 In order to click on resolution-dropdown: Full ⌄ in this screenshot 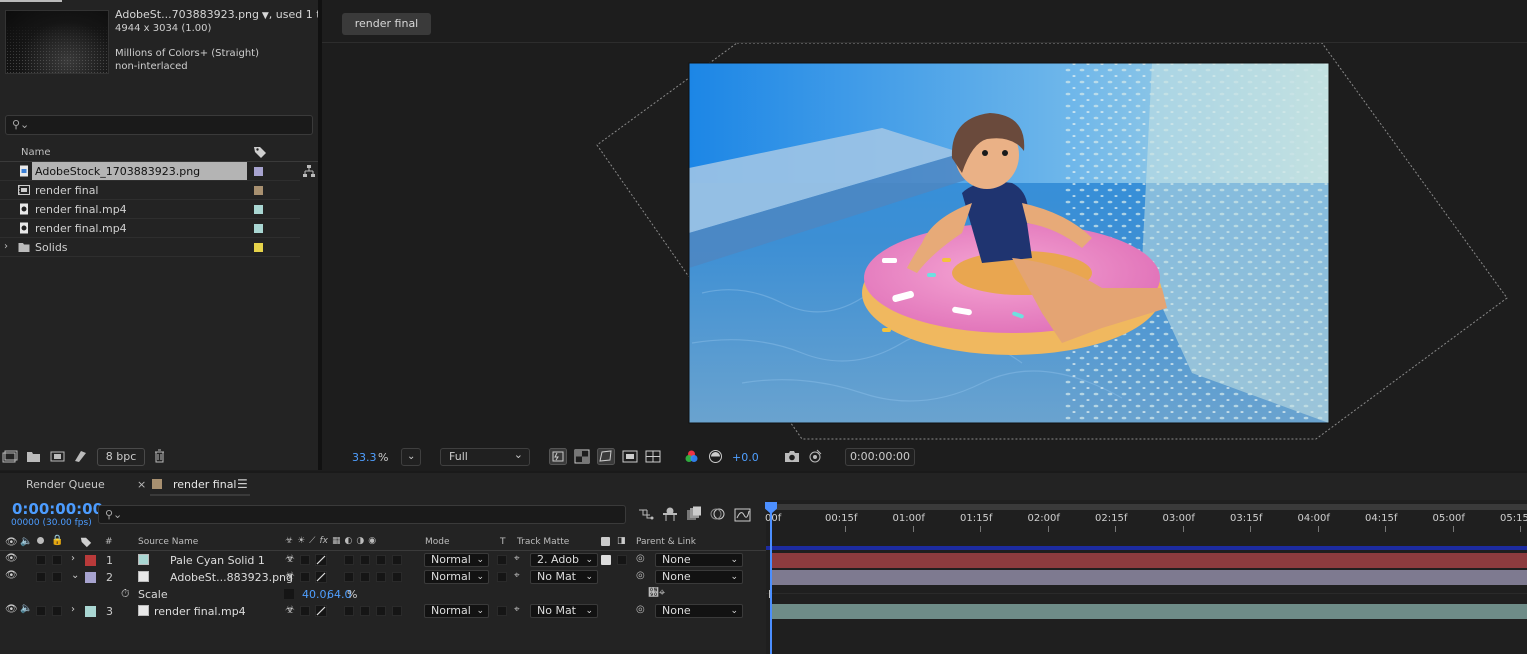, I will do `click(485, 457)`.